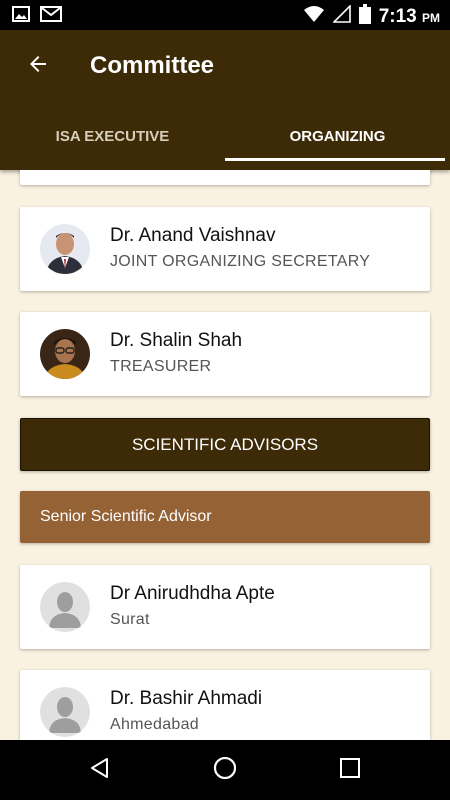 The width and height of the screenshot is (450, 800). What do you see at coordinates (409, 16) in the screenshot?
I see `clock: 7:13 PM` at bounding box center [409, 16].